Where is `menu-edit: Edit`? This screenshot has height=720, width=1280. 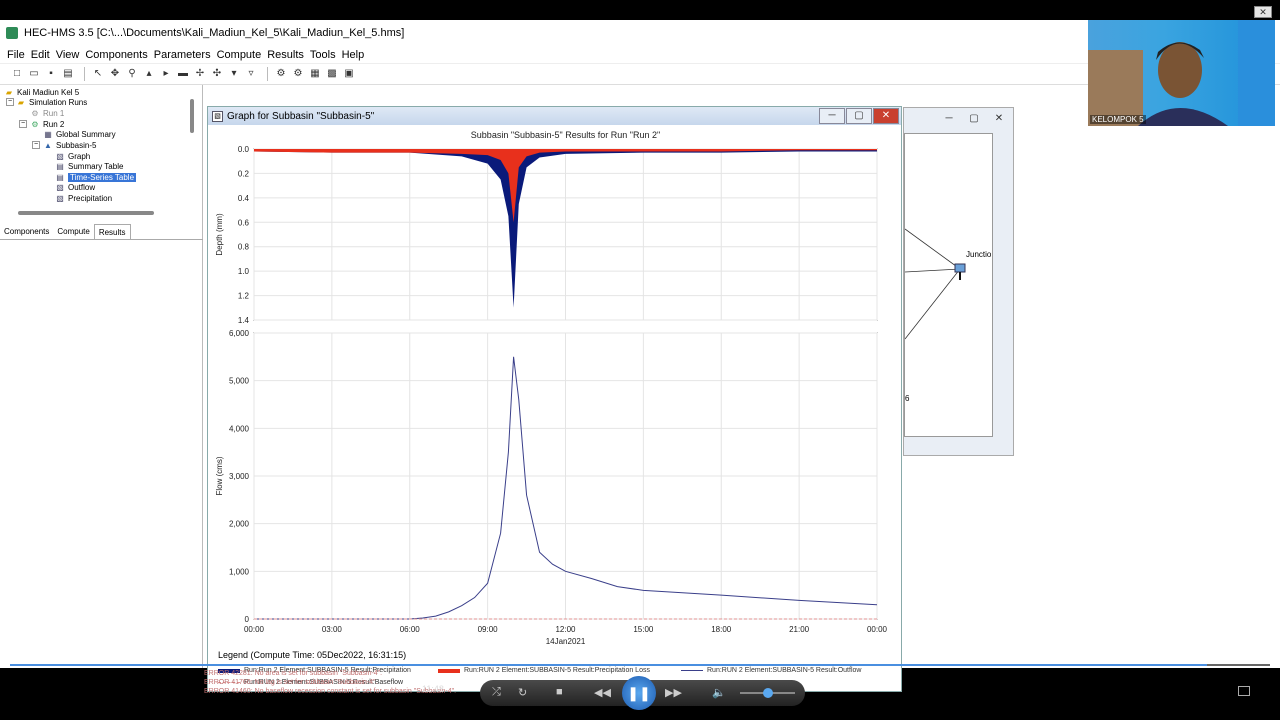 menu-edit: Edit is located at coordinates (40, 55).